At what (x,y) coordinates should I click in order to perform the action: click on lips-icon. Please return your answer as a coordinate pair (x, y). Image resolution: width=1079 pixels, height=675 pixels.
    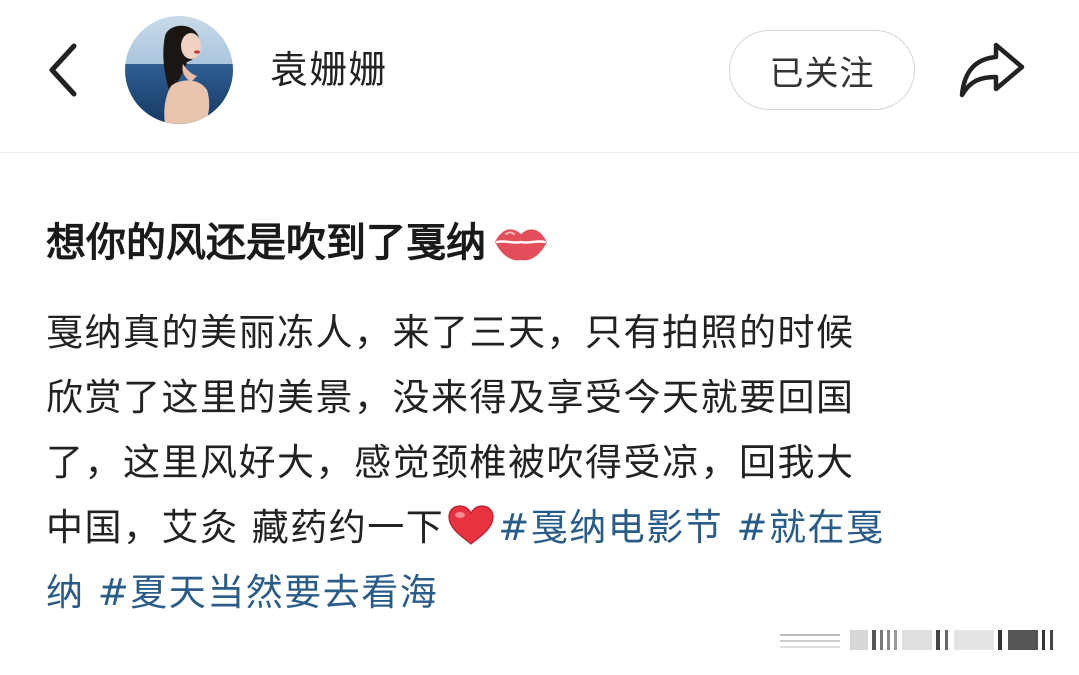
    Looking at the image, I should click on (521, 245).